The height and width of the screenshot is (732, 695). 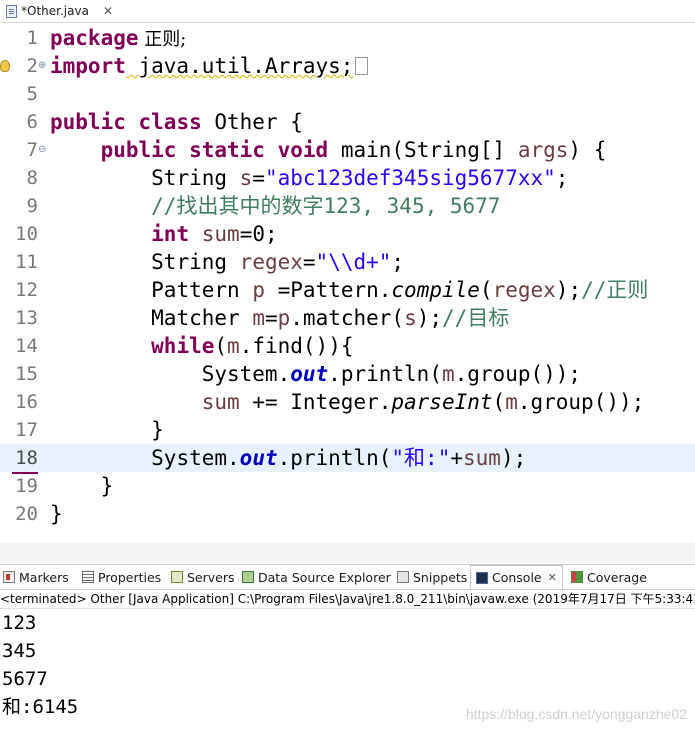 I want to click on console-line: 123, so click(x=19, y=623).